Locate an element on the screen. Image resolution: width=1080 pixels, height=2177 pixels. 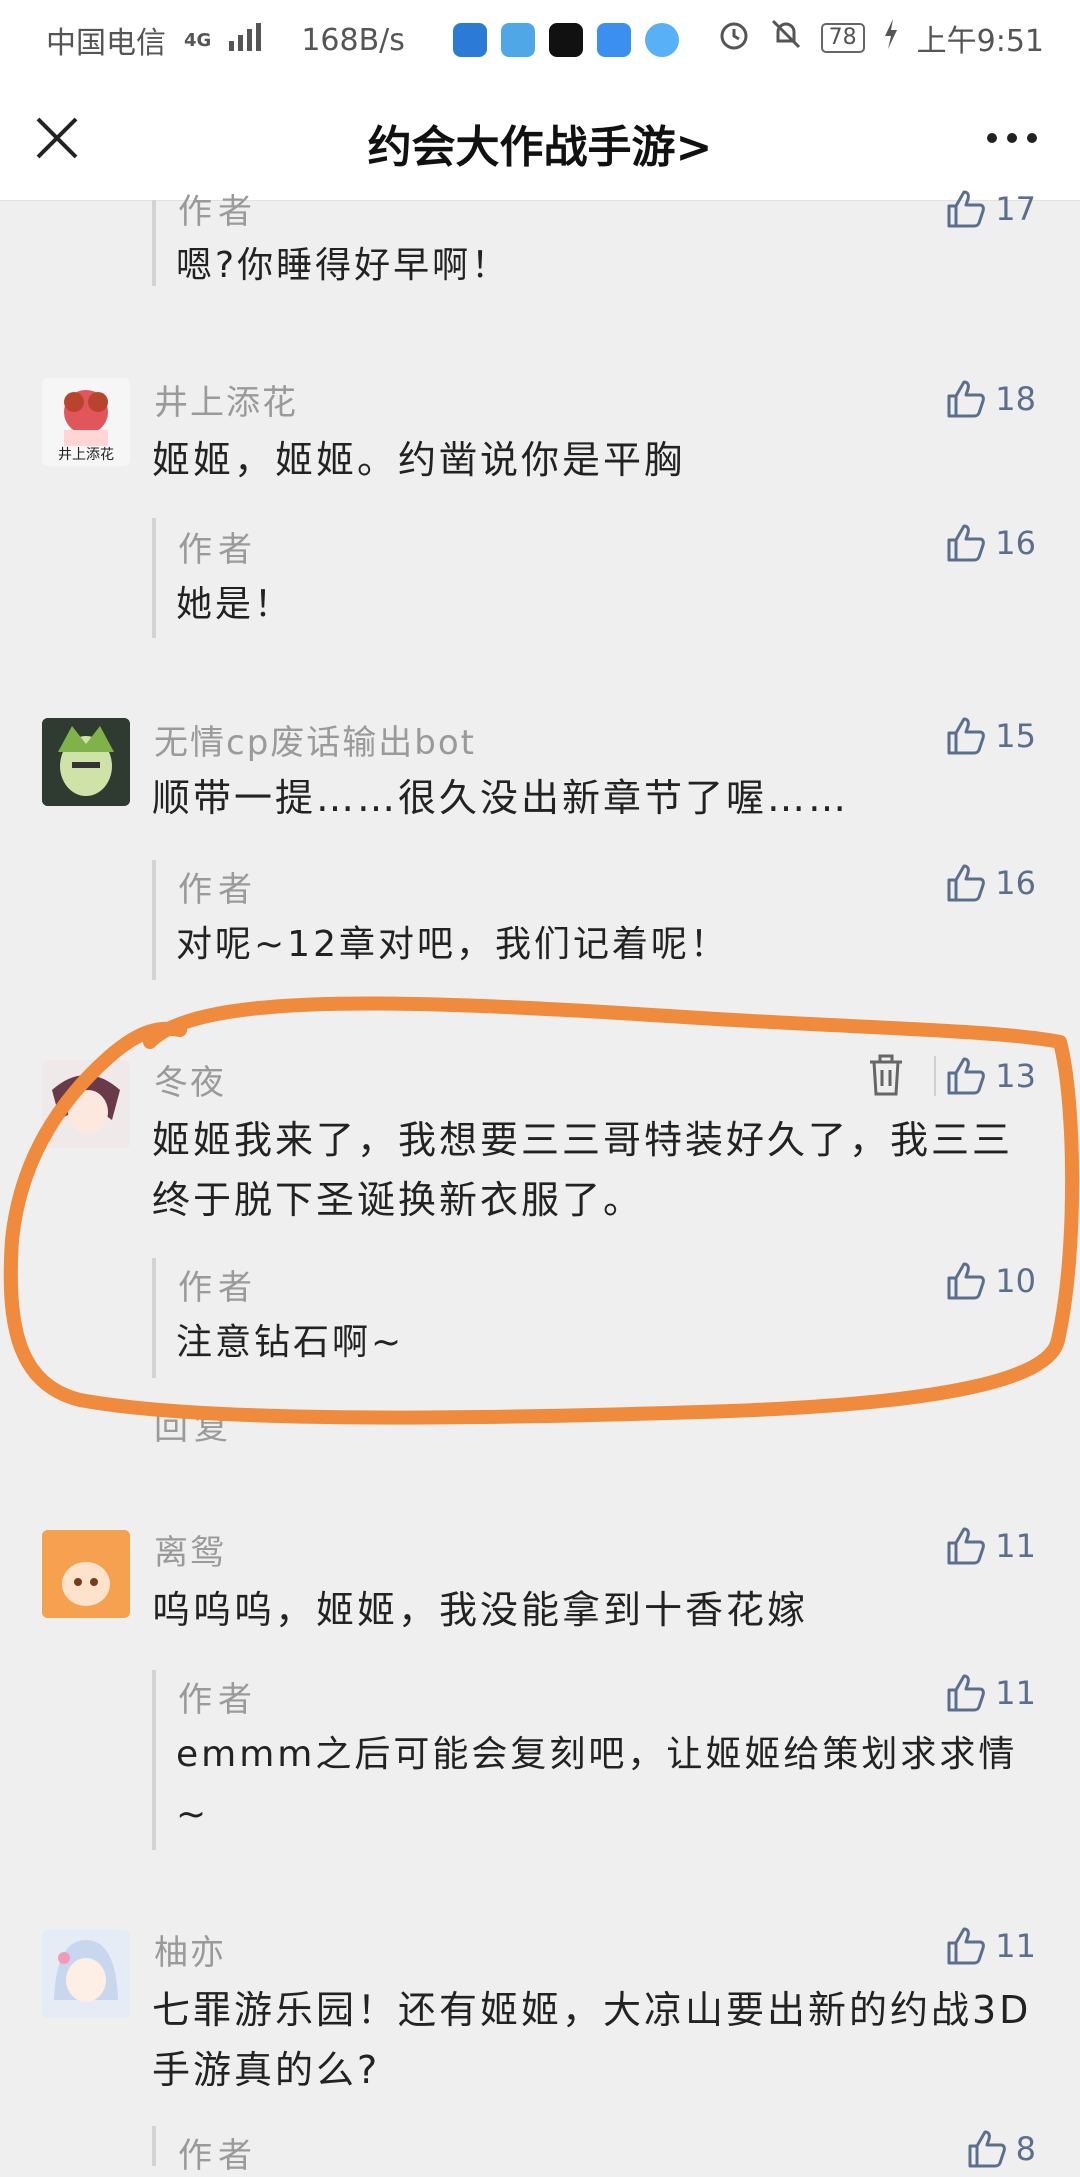
charging-icon is located at coordinates (891, 38).